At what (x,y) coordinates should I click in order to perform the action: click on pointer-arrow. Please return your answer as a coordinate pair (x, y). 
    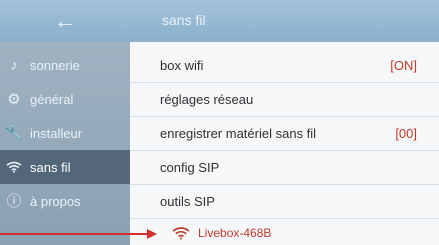
    Looking at the image, I should click on (78, 234).